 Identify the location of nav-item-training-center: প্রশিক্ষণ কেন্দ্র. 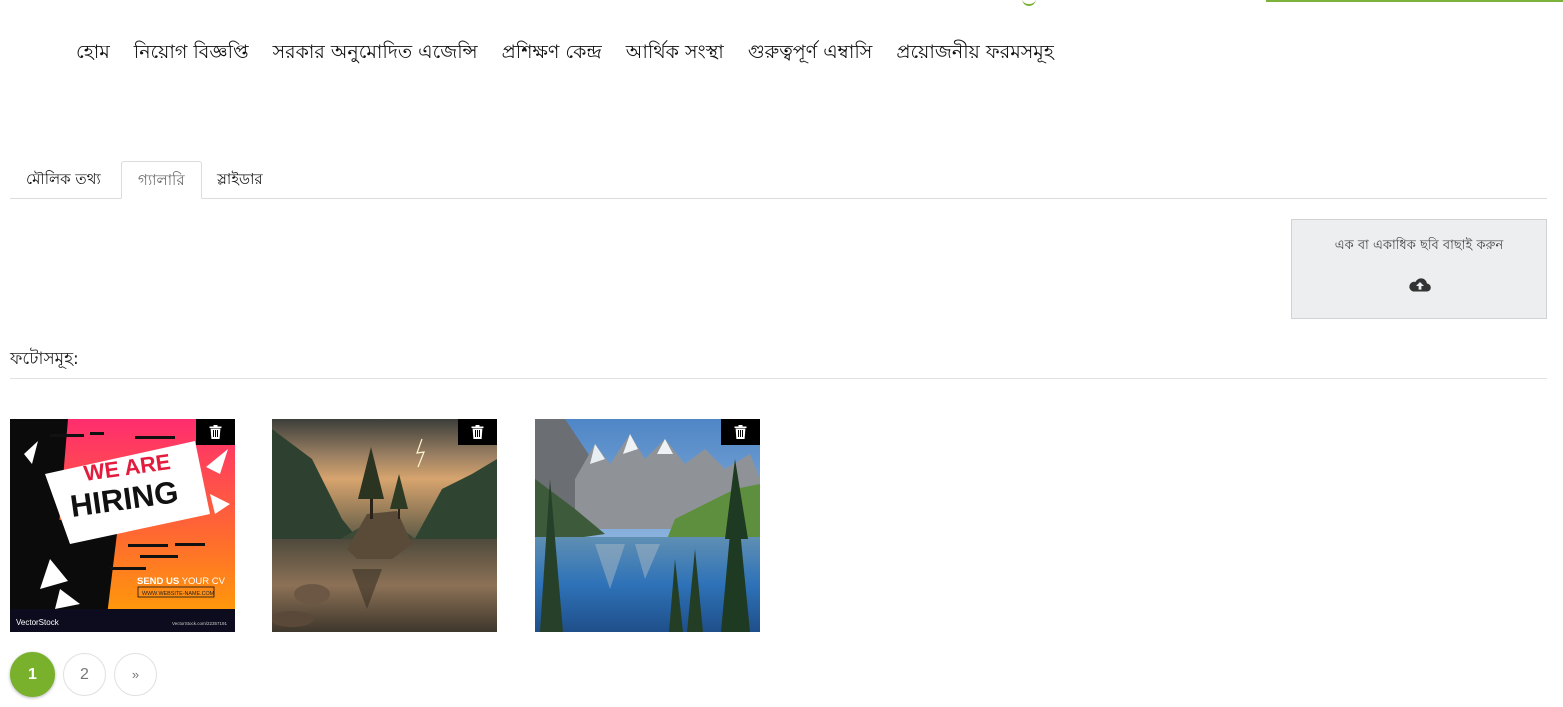
(552, 52).